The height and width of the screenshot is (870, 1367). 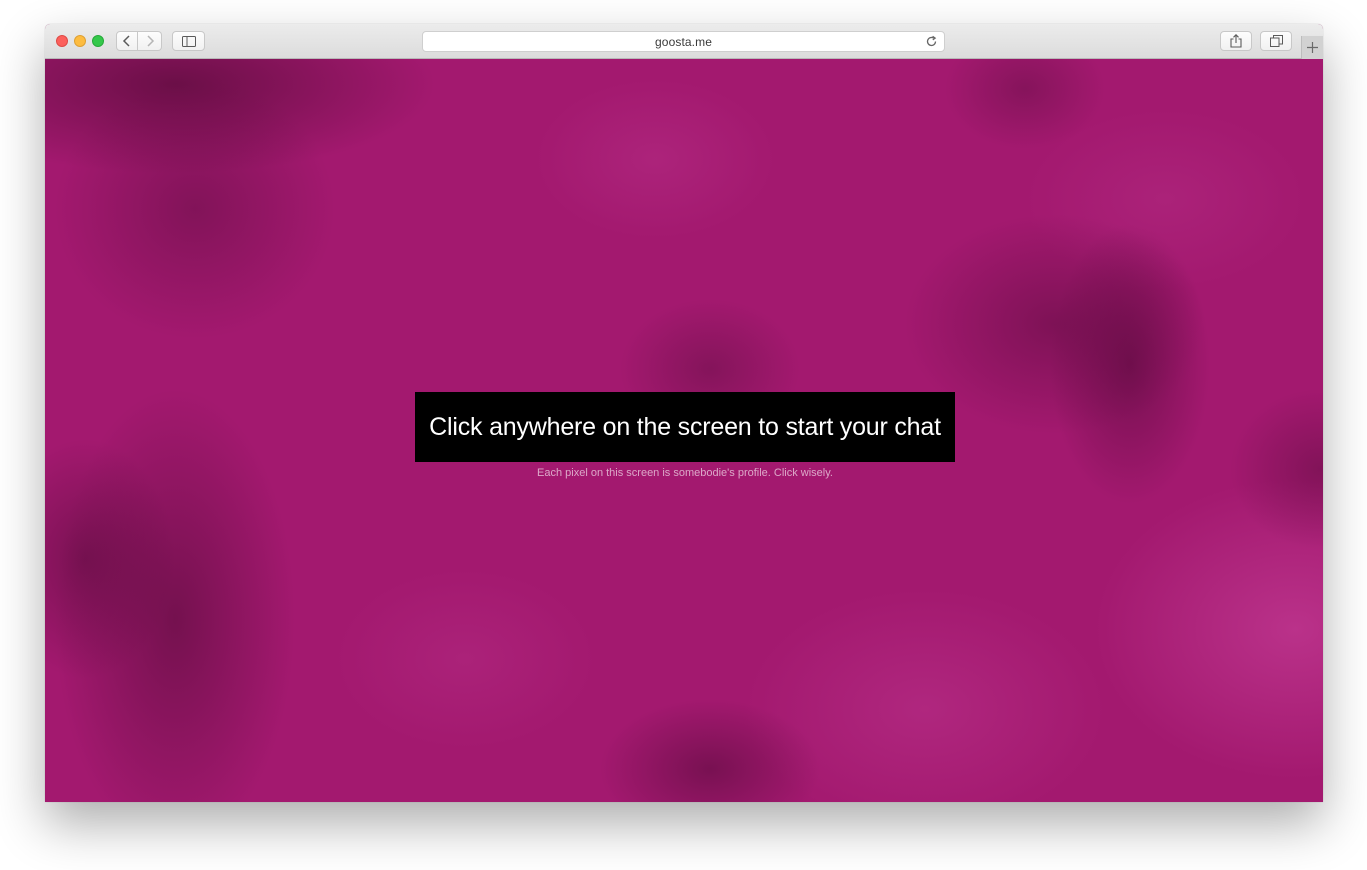 I want to click on back-button, so click(x=127, y=41).